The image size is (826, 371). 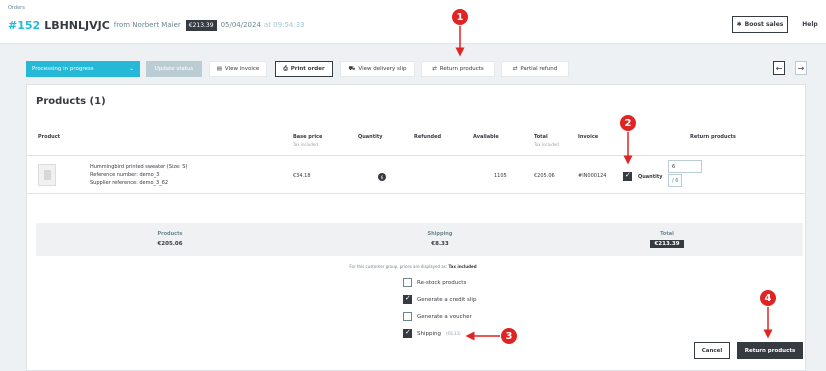 I want to click on annotation-marker-3: 3, so click(x=509, y=336).